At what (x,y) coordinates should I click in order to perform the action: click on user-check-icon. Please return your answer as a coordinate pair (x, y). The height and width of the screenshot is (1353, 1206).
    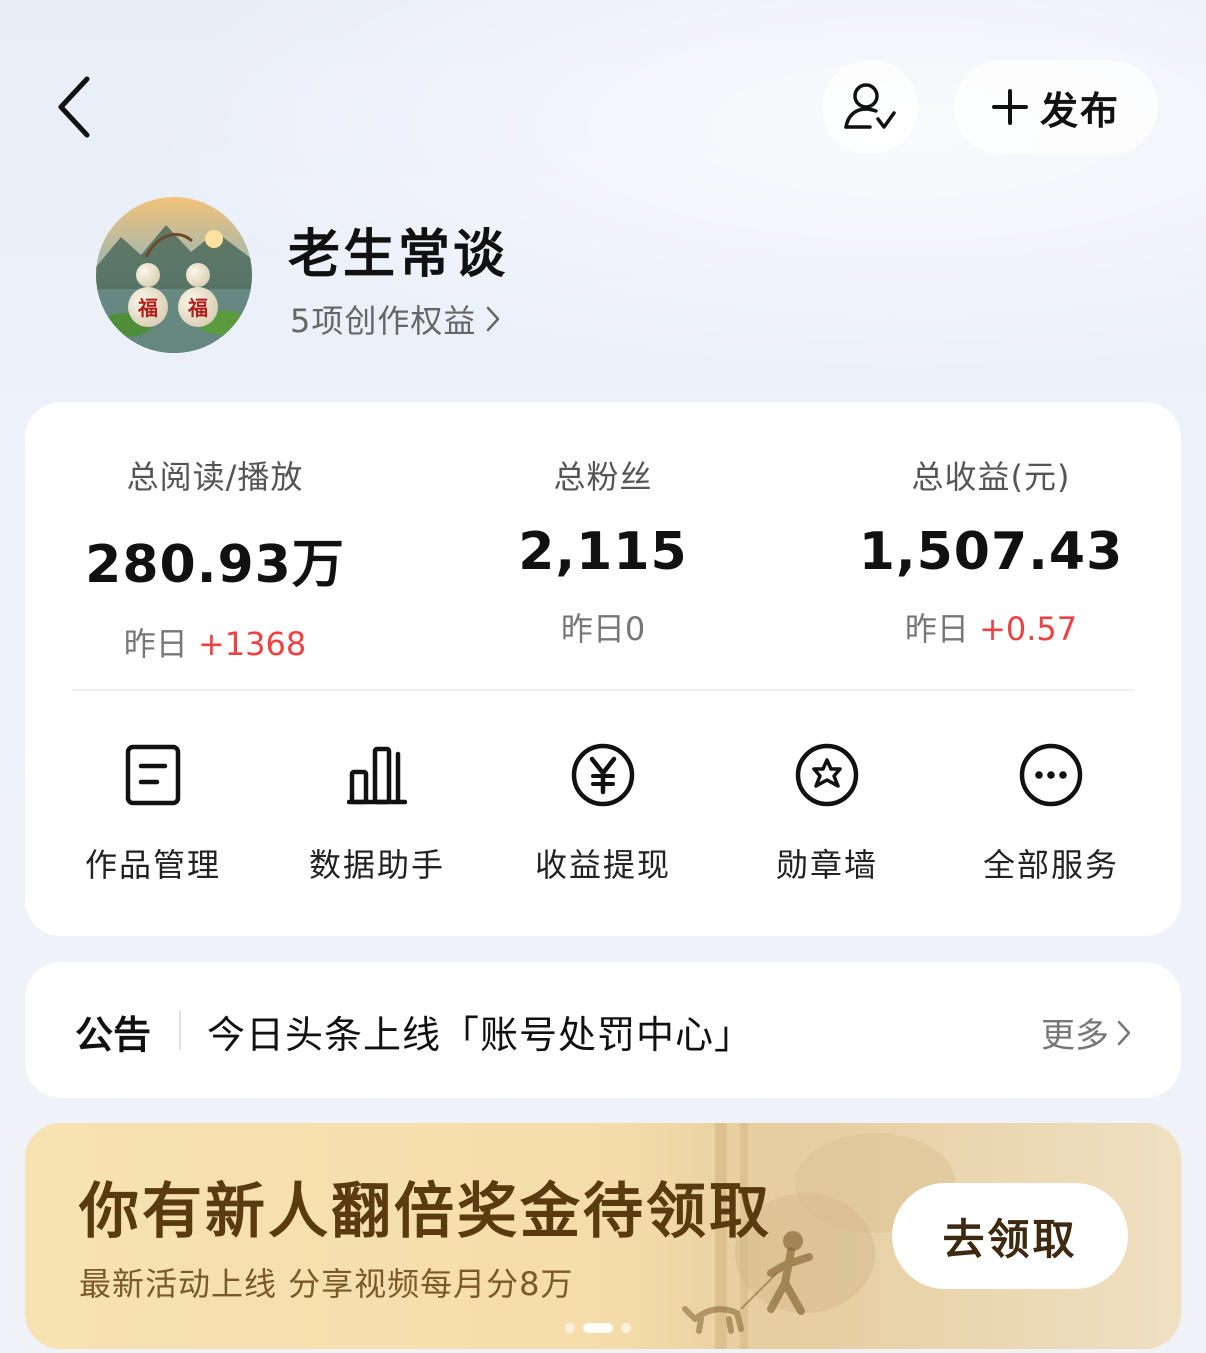
    Looking at the image, I should click on (870, 106).